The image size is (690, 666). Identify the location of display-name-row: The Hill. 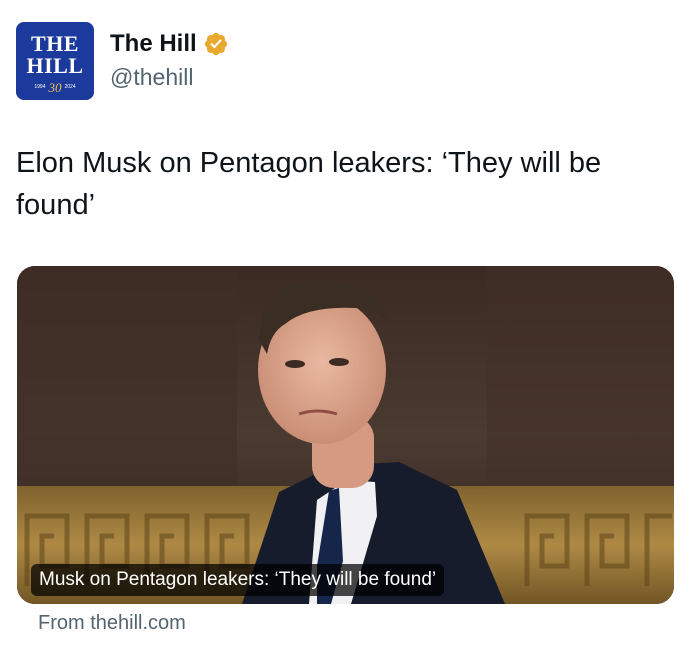
(169, 44).